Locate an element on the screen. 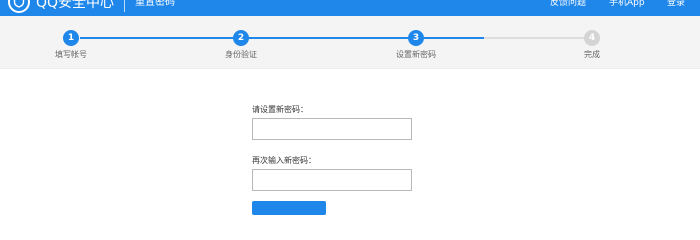 The width and height of the screenshot is (700, 240). new-password-input is located at coordinates (332, 129).